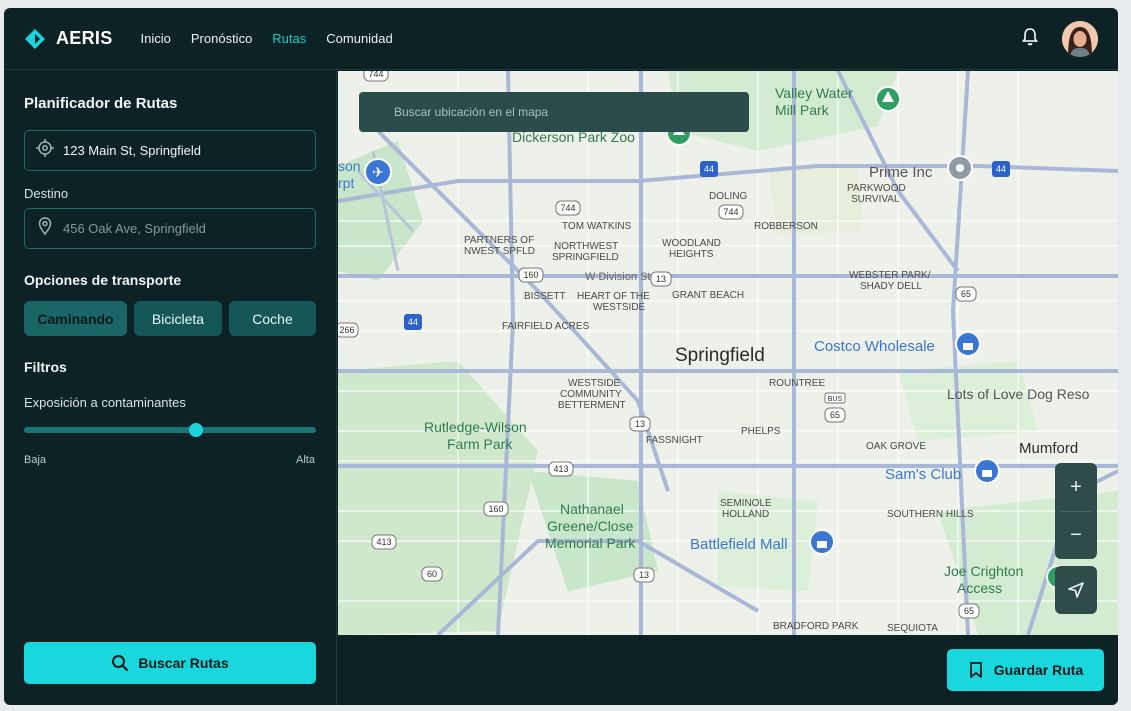 The height and width of the screenshot is (711, 1131). What do you see at coordinates (561, 39) in the screenshot?
I see `top-nav-bar: AERIS Inicio Pronóstico Rutas Comunidad` at bounding box center [561, 39].